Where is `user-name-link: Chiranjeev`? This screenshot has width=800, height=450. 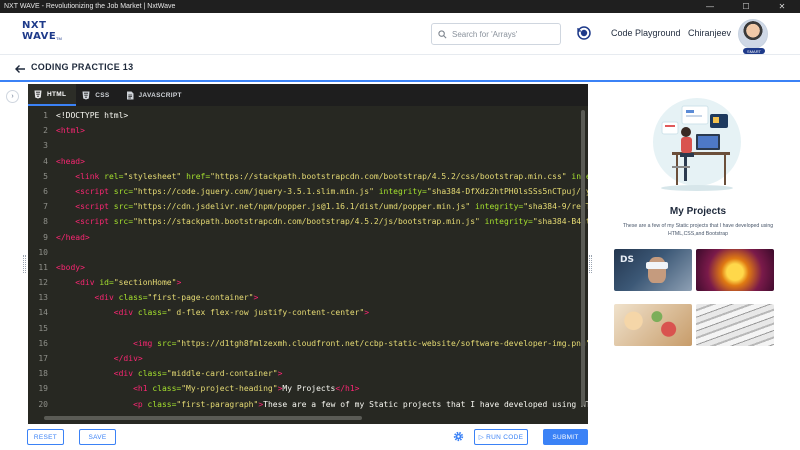 user-name-link: Chiranjeev is located at coordinates (709, 33).